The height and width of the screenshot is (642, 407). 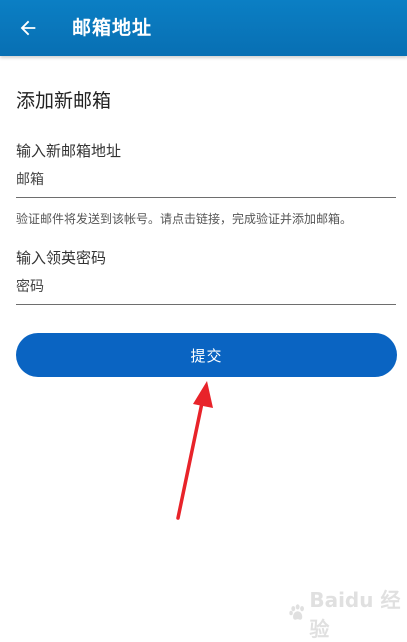 I want to click on back-button, so click(x=28, y=28).